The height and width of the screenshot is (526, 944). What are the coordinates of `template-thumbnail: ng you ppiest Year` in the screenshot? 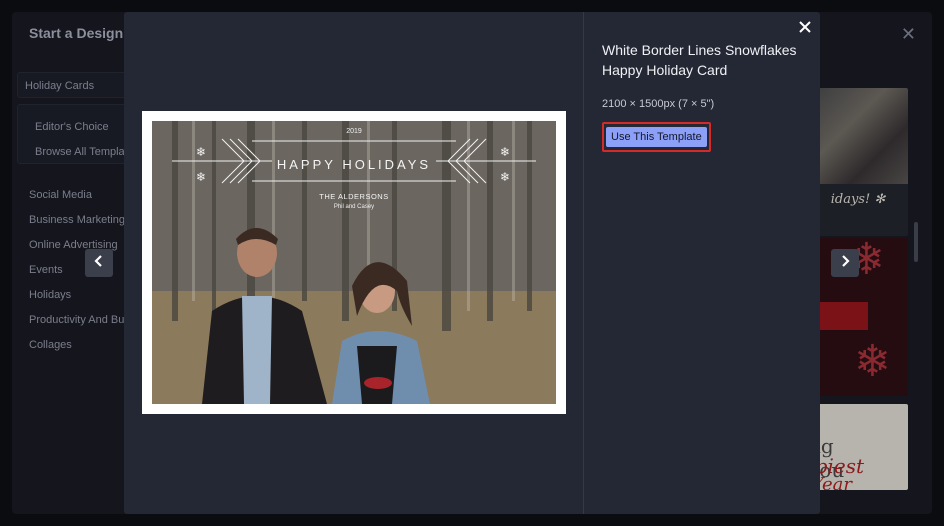 It's located at (858, 447).